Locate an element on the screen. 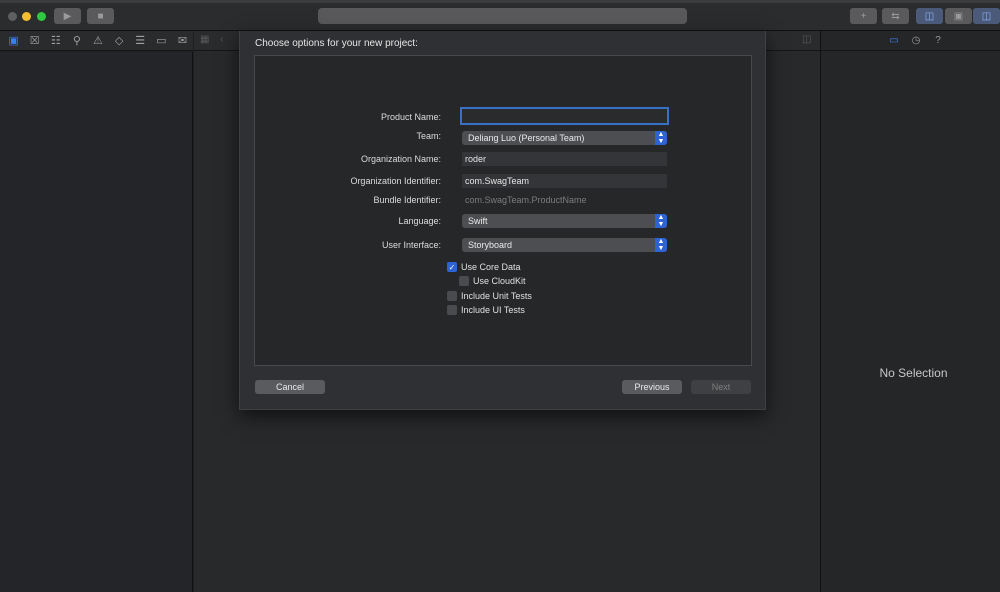 This screenshot has height=592, width=1000. code-review-button: ⇆ is located at coordinates (895, 16).